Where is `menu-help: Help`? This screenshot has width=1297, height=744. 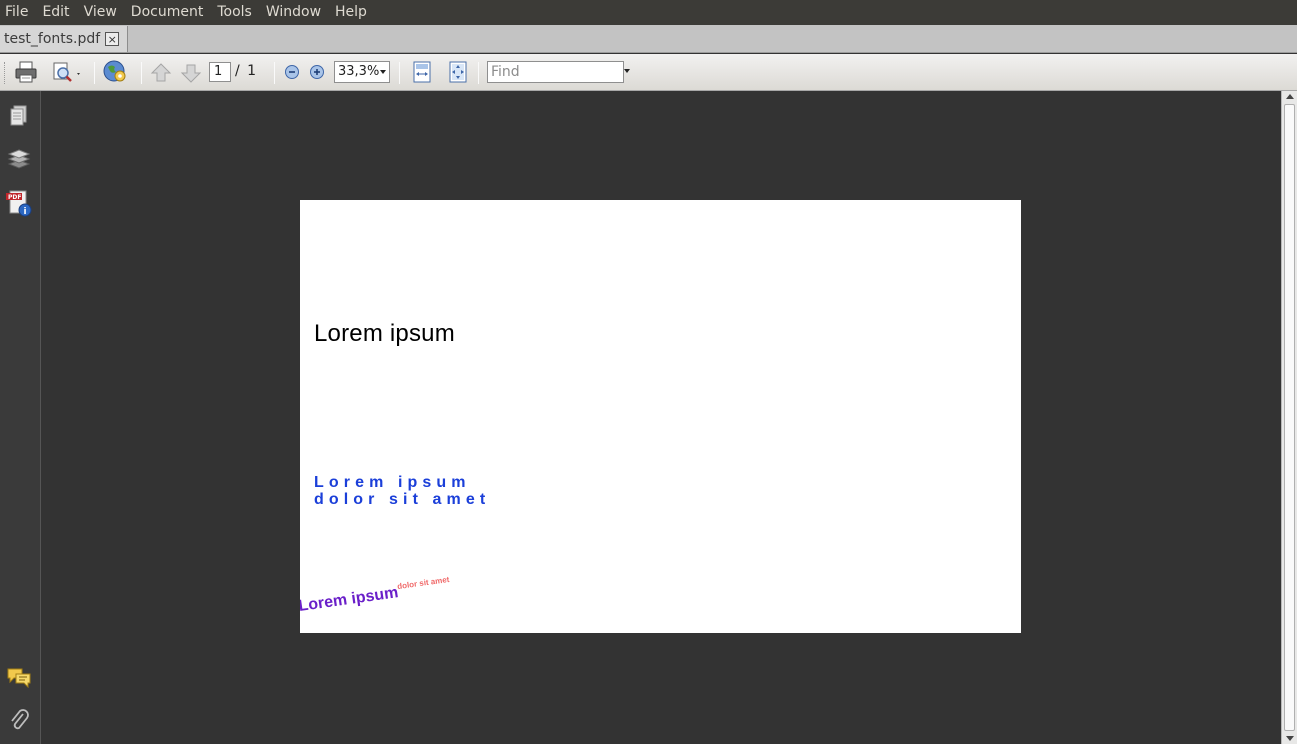
menu-help: Help is located at coordinates (351, 12).